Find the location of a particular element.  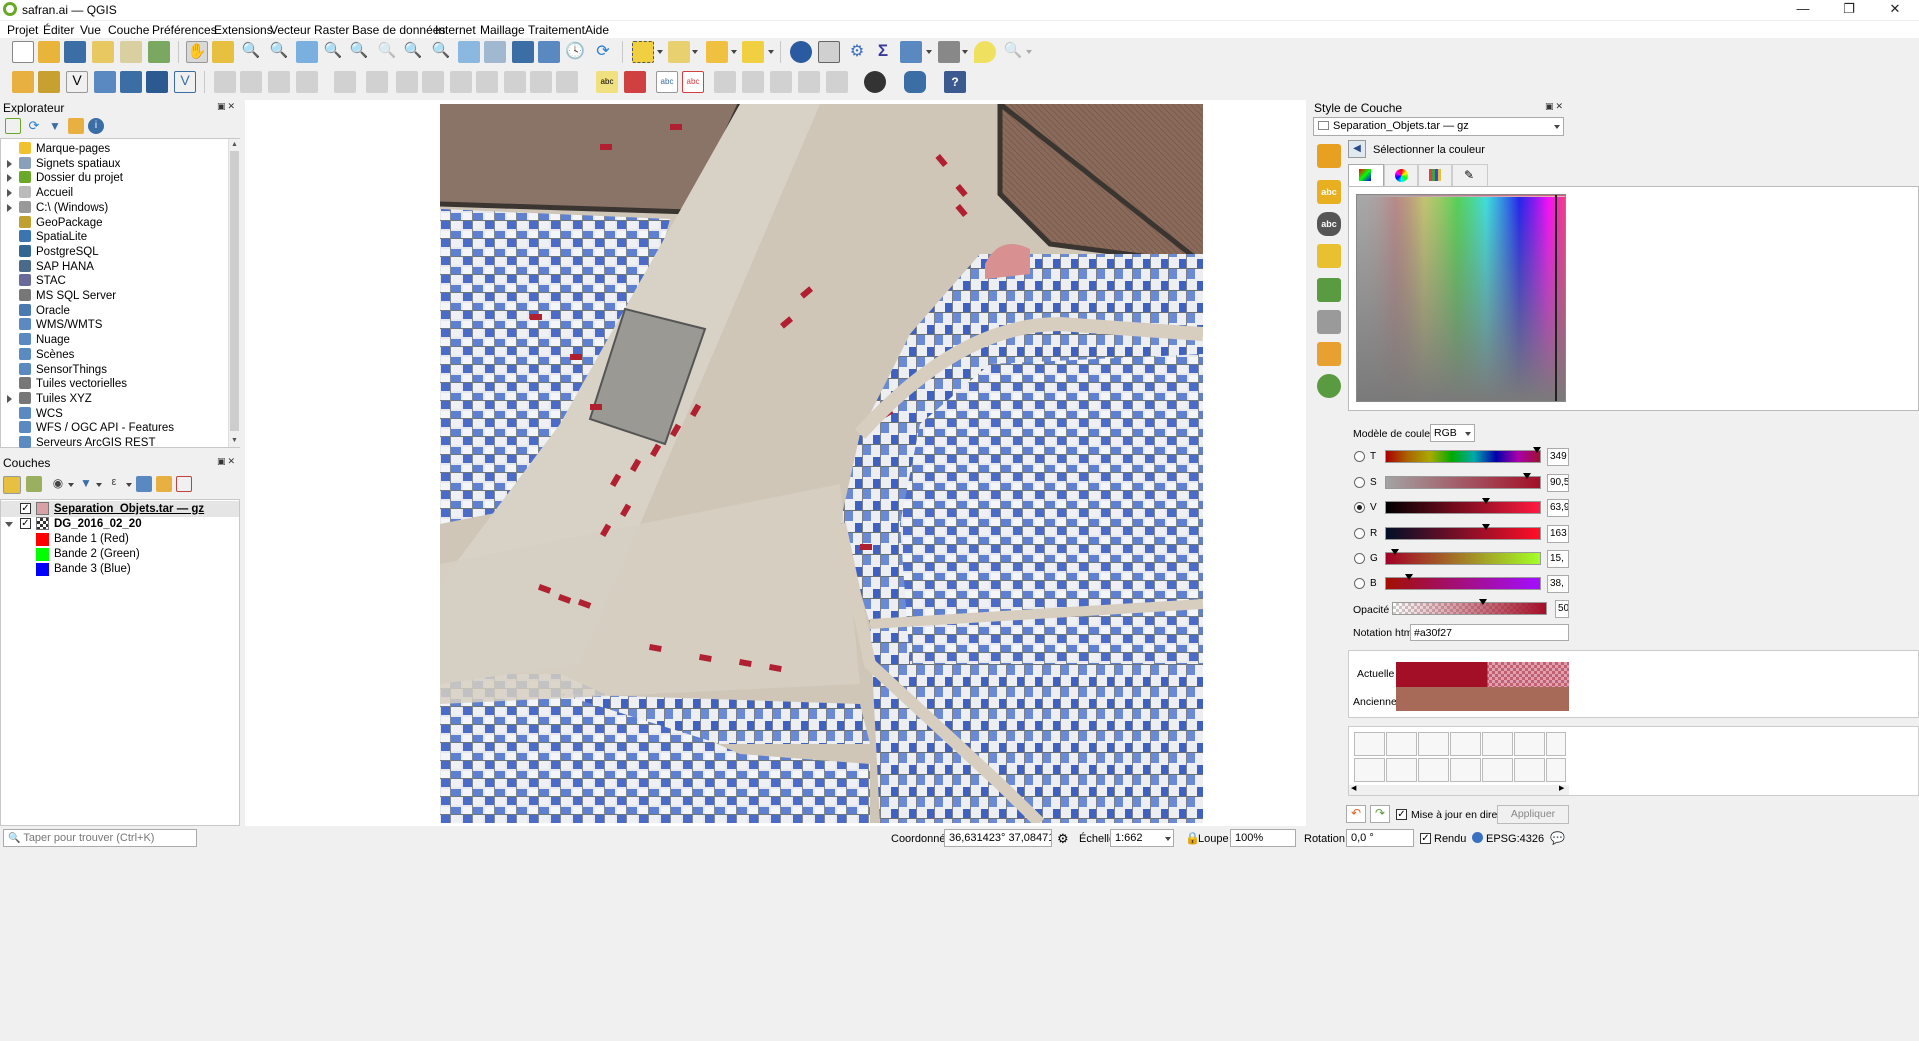

menu-raster: Raster is located at coordinates (331, 30).